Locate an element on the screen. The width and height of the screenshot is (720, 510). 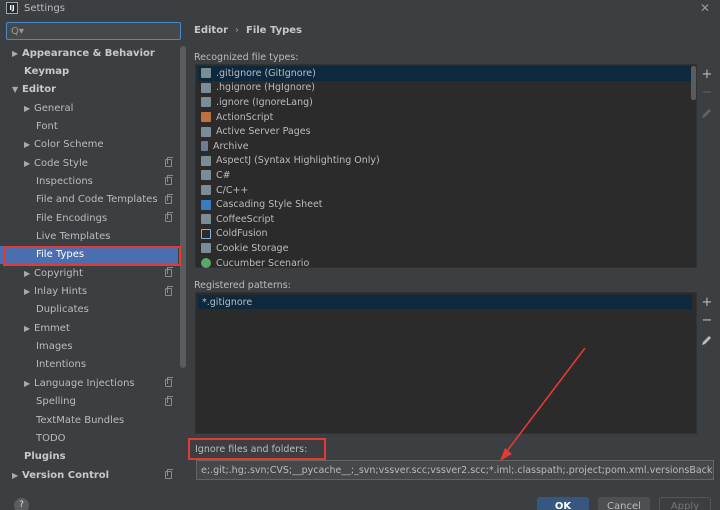
sidebar-item-code-style: ▶ Code Style is located at coordinates (89, 163).